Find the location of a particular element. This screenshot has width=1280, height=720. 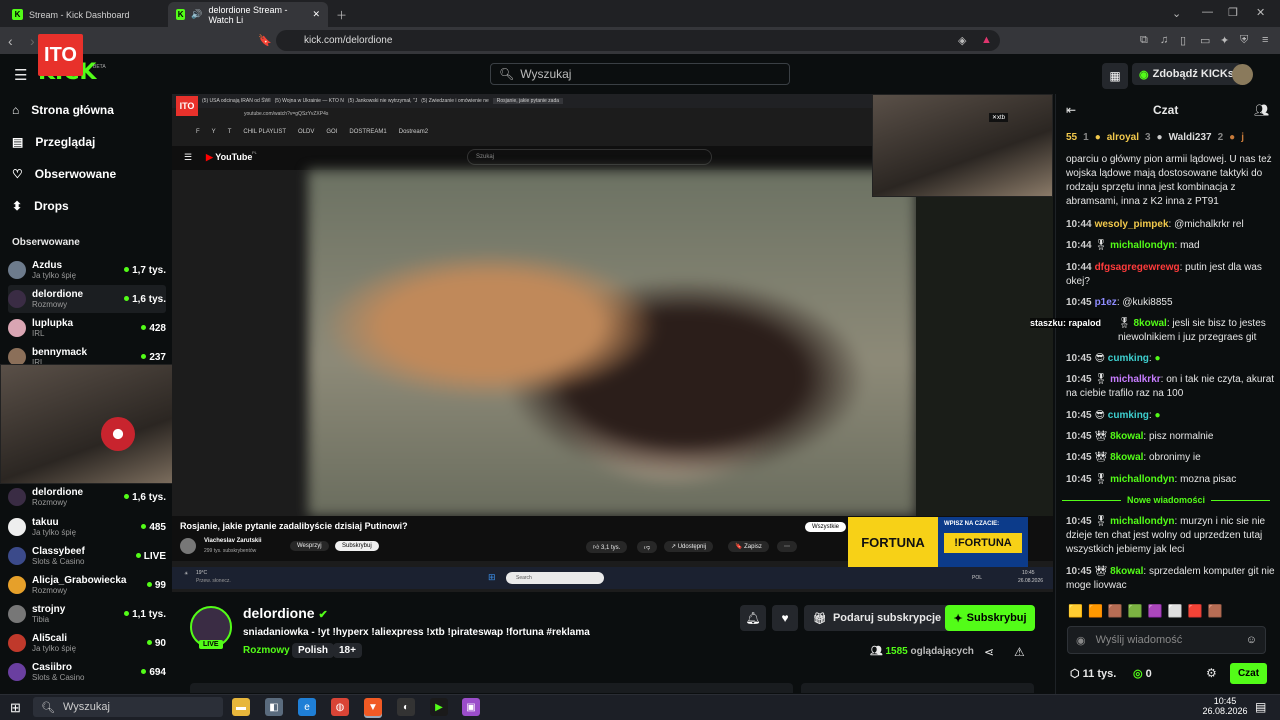

tab-search-icon: ⌄ is located at coordinates (1176, 13).